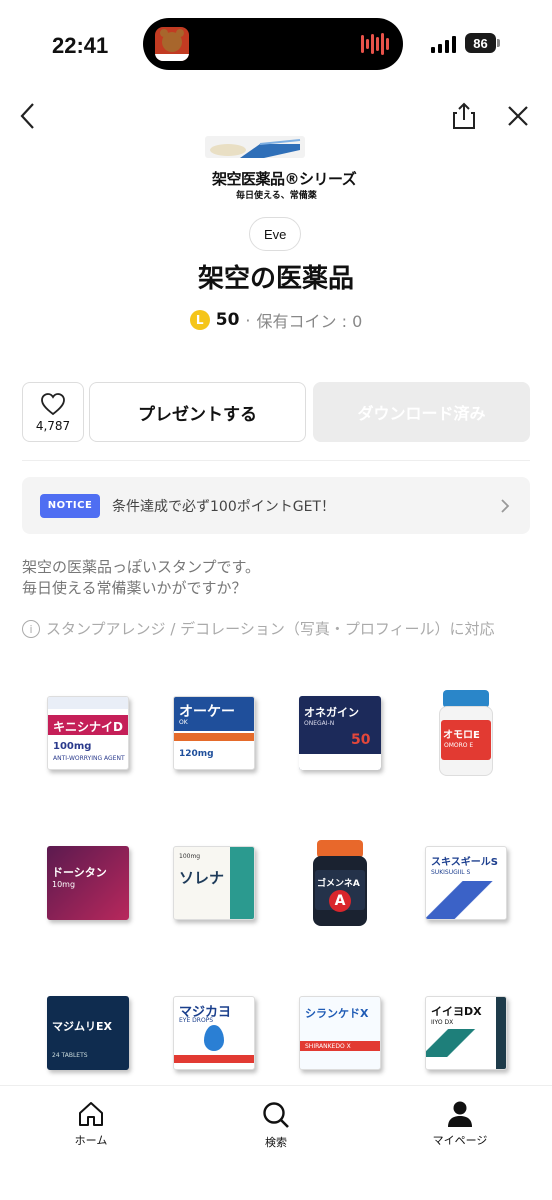 The height and width of the screenshot is (1200, 552). I want to click on info-icon: i, so click(31, 629).